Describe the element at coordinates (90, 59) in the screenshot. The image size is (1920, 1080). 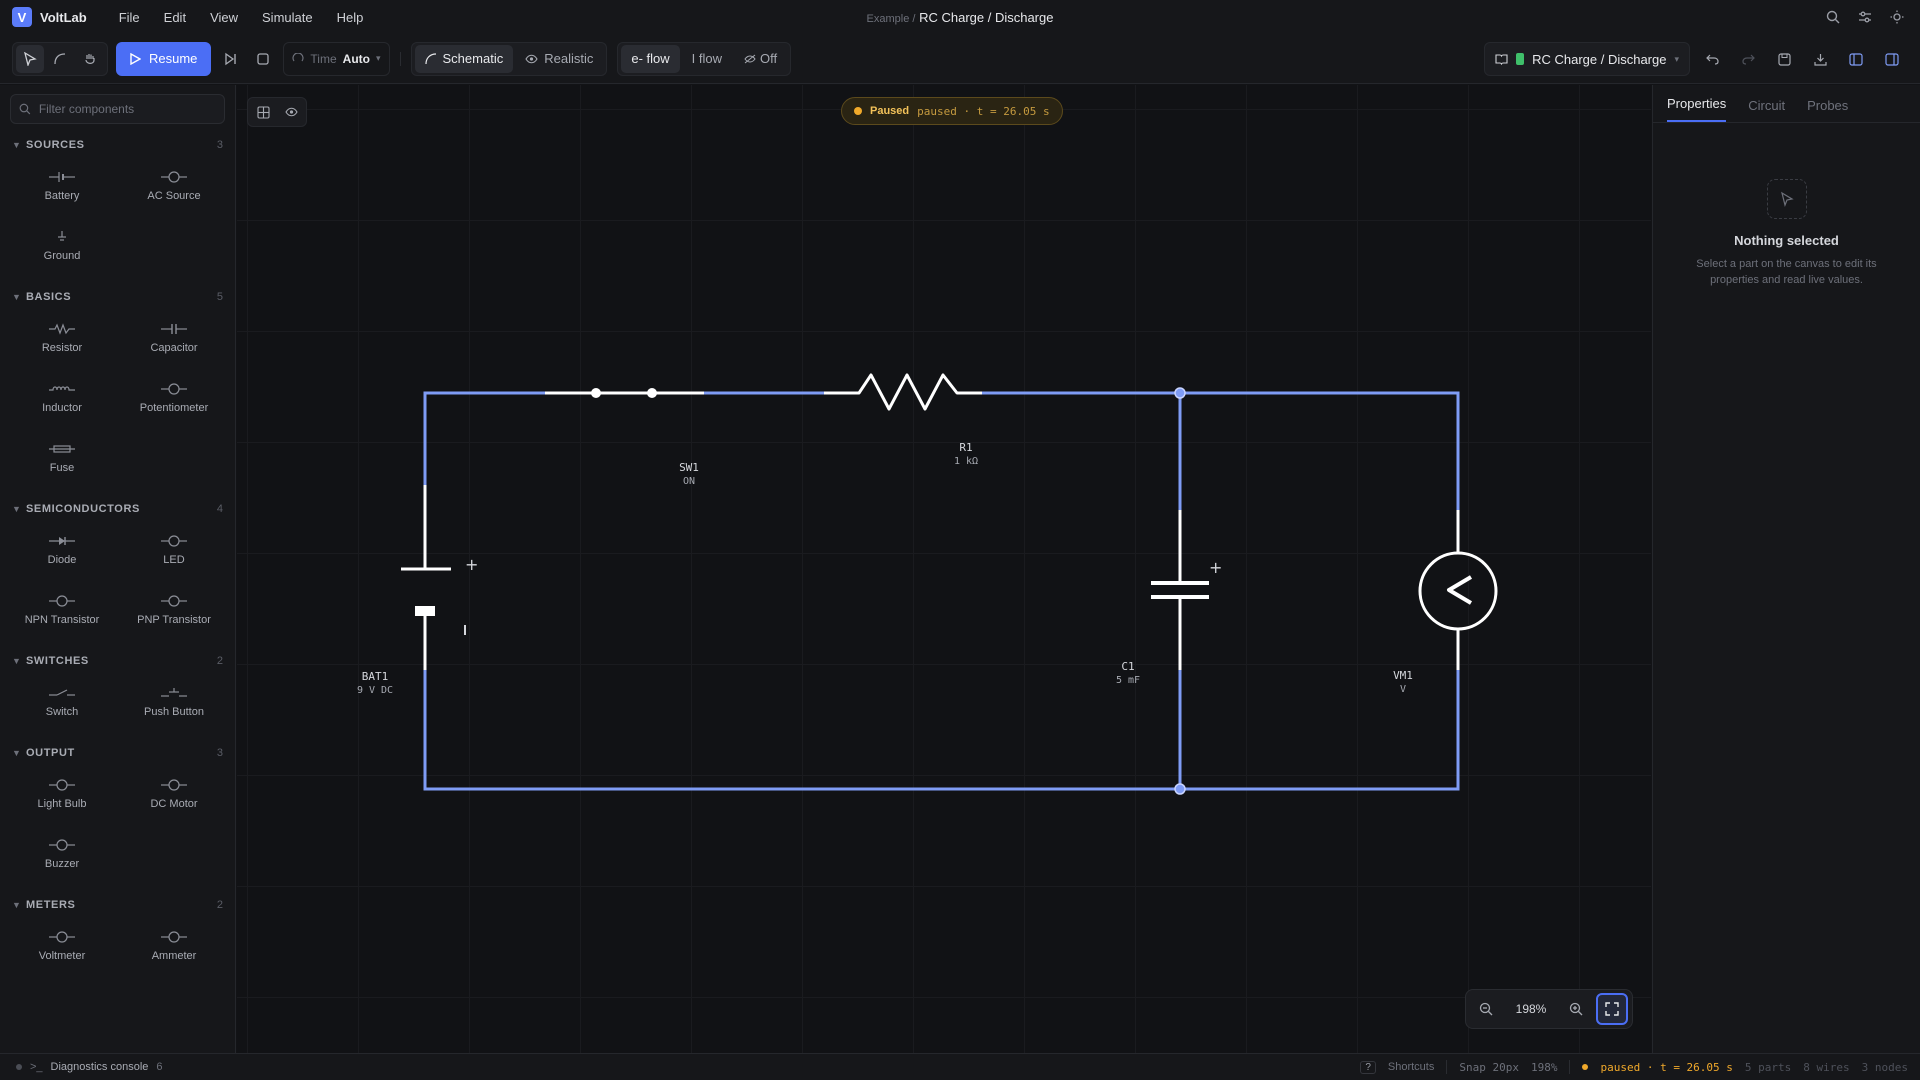
I see `pan-hand-icon` at that location.